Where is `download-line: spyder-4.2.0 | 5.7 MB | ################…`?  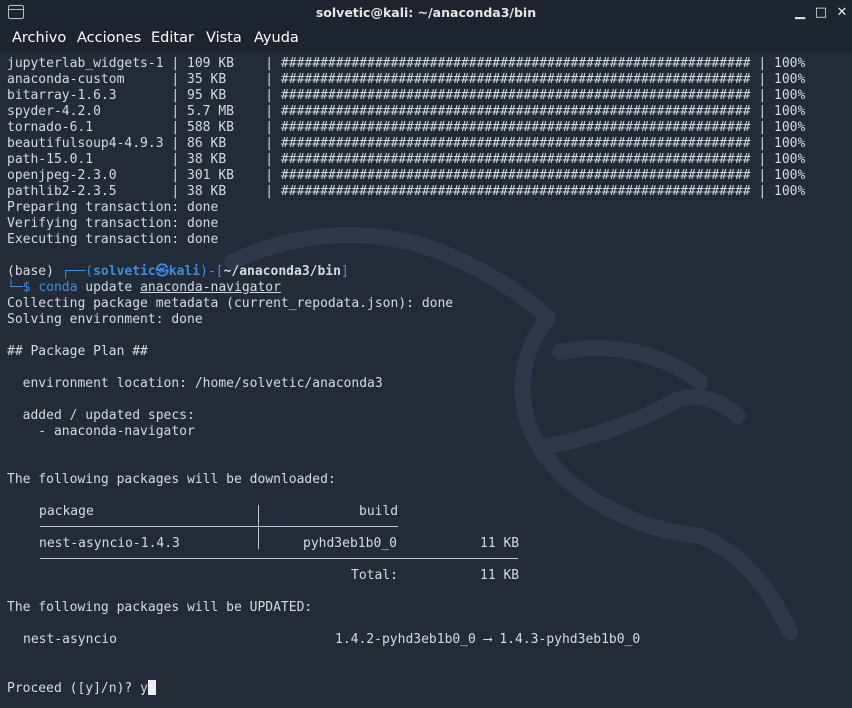 download-line: spyder-4.2.0 | 5.7 MB | ################… is located at coordinates (406, 111).